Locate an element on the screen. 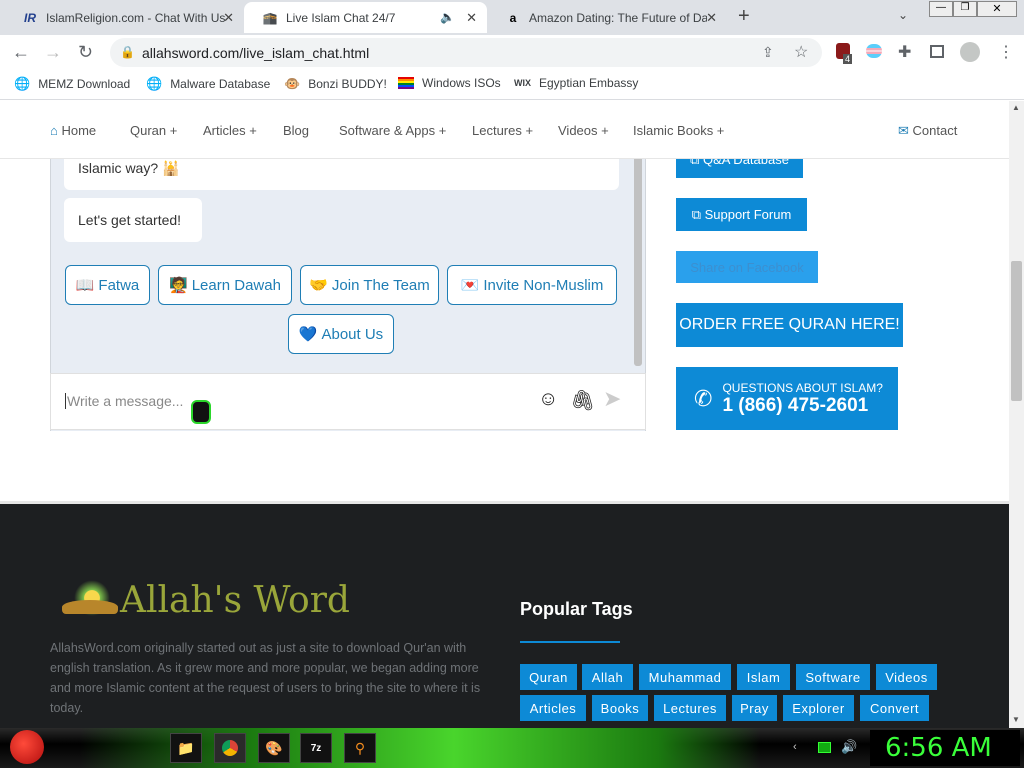  share-icon: ⇪ is located at coordinates (768, 52).